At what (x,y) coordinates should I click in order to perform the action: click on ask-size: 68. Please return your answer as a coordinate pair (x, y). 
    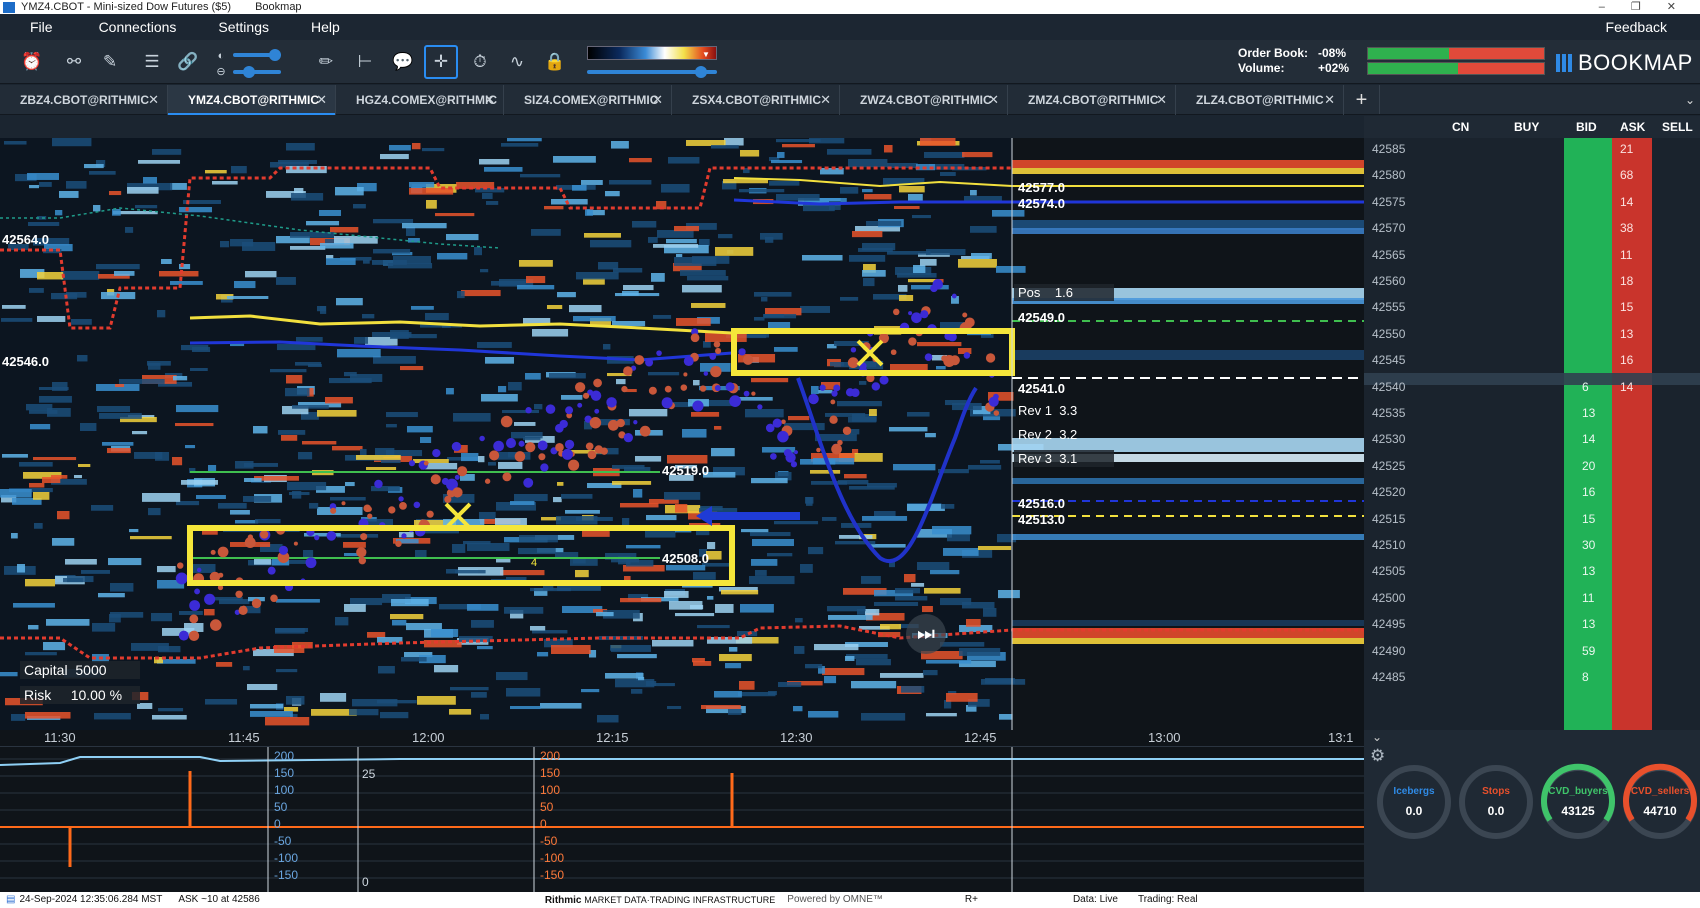
    Looking at the image, I should click on (1626, 175).